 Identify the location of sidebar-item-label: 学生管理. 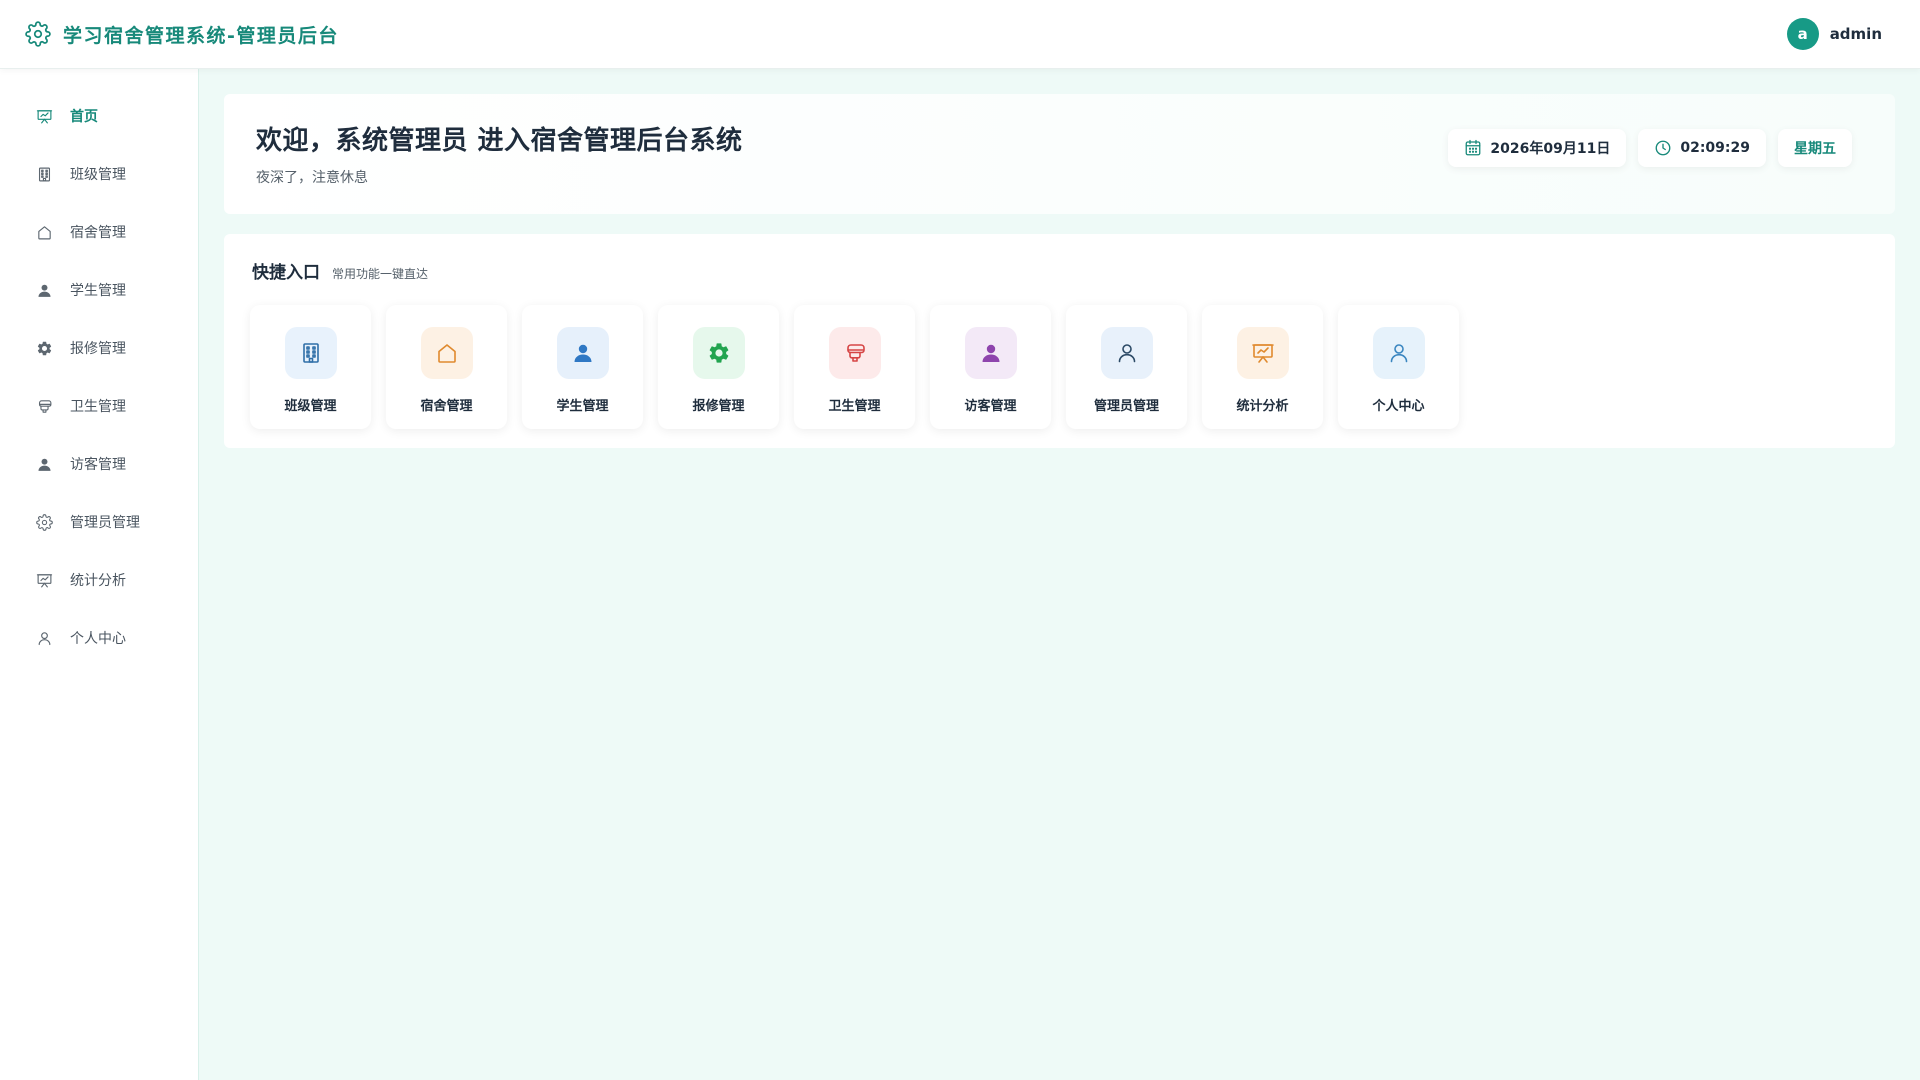
(98, 291).